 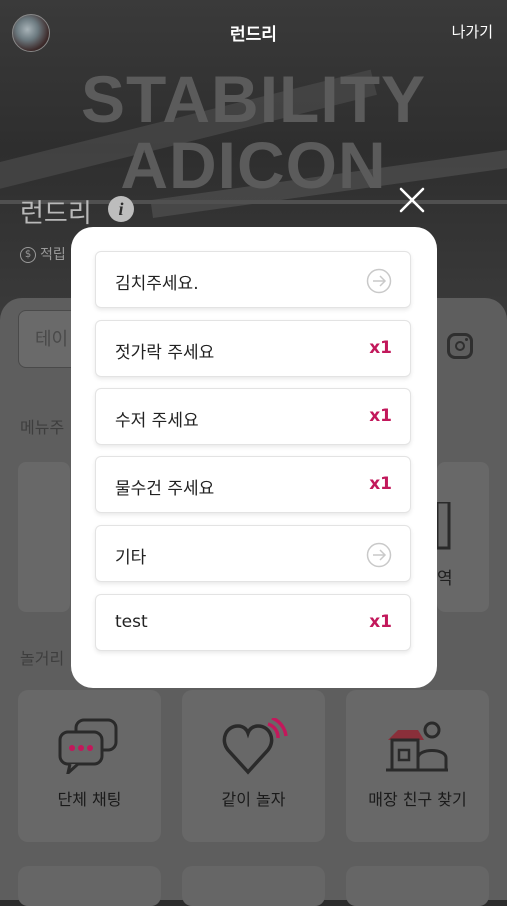 I want to click on option-label: 김치주세요., so click(x=157, y=284).